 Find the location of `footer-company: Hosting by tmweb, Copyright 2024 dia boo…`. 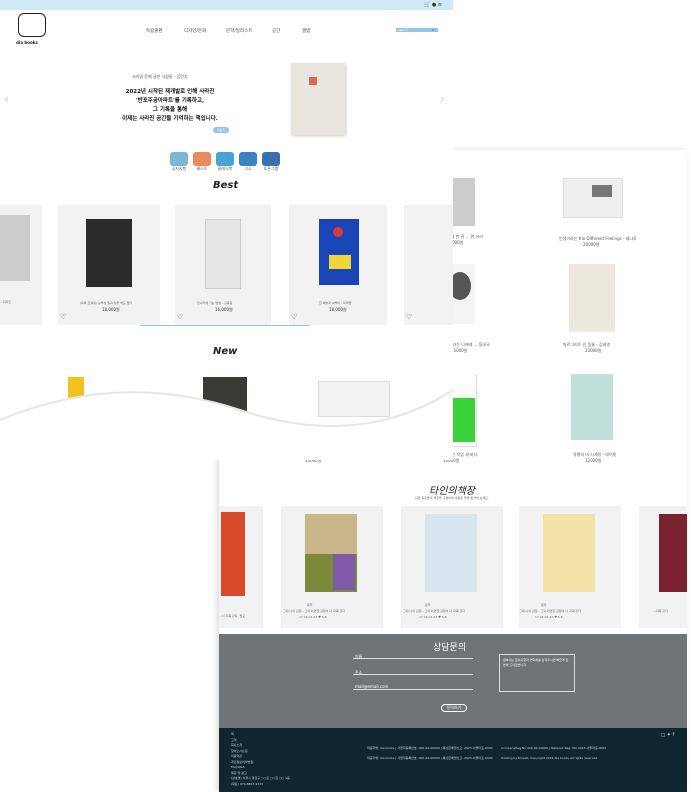

footer-company: Hosting by tmweb, Copyright 2024 dia boo… is located at coordinates (550, 758).